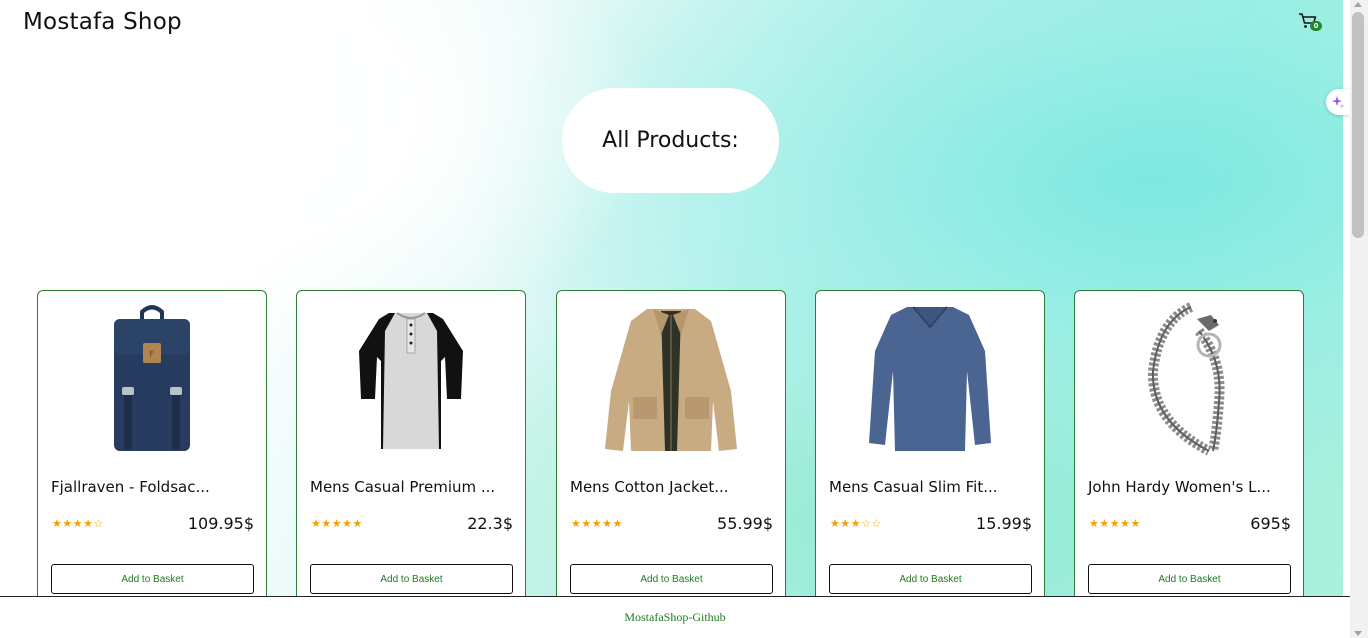  Describe the element at coordinates (1358, 4) in the screenshot. I see `scroll-up-arrow-icon` at that location.